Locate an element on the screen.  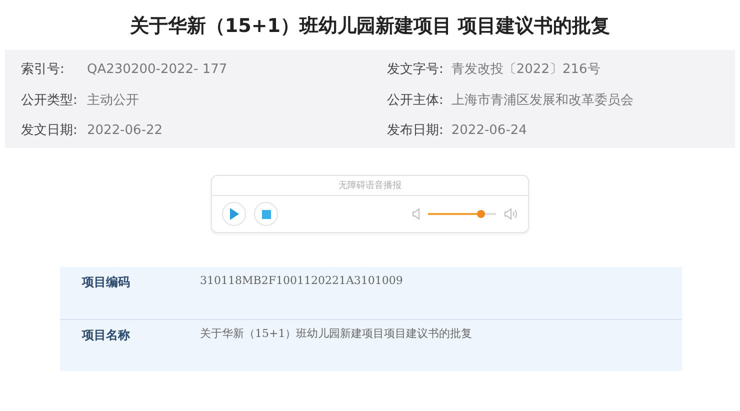
field-label: 公开类型: is located at coordinates (49, 101).